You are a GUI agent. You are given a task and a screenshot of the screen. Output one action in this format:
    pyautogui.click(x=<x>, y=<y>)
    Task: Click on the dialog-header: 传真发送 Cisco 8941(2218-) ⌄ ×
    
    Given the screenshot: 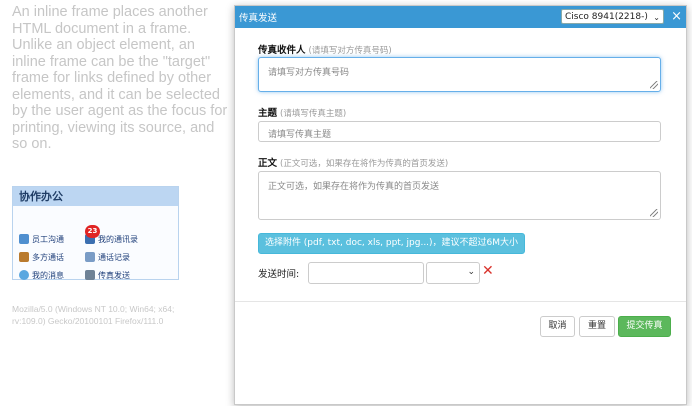 What is the action you would take?
    pyautogui.click(x=460, y=17)
    